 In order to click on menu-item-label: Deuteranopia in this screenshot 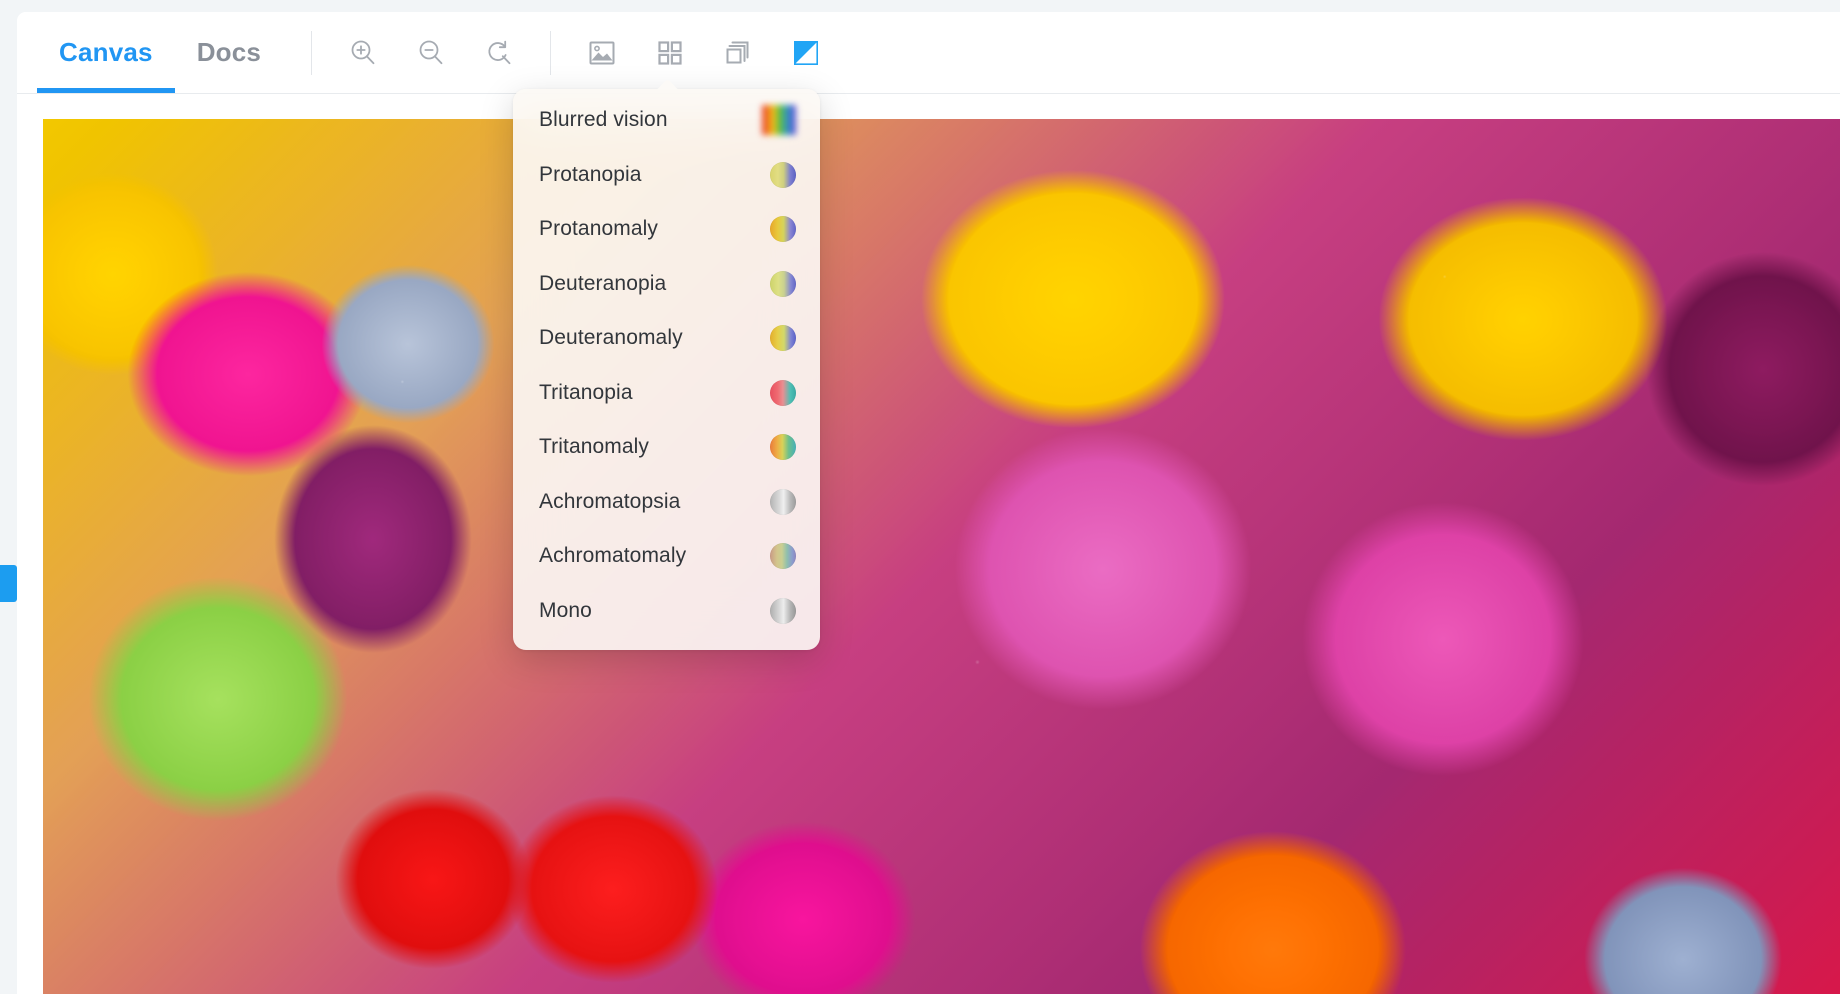, I will do `click(603, 283)`.